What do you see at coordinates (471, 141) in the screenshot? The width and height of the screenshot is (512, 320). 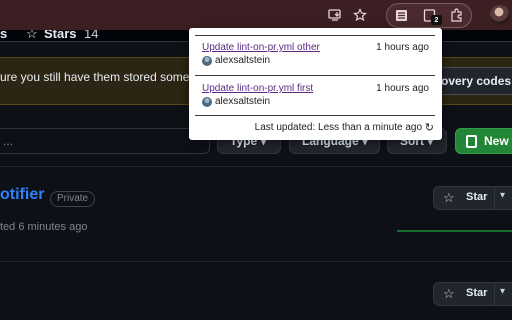 I see `repo-icon` at bounding box center [471, 141].